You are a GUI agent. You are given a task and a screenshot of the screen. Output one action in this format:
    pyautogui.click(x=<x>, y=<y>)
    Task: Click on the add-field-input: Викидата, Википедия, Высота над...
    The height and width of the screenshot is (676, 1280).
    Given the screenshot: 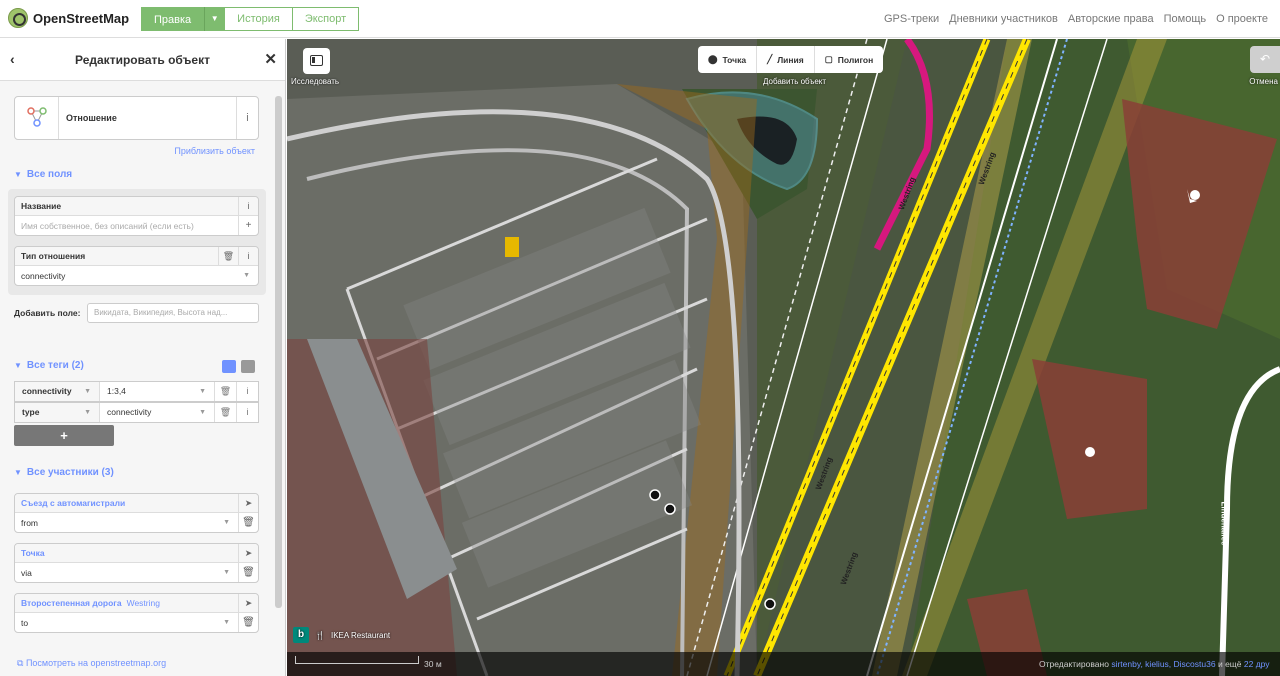 What is the action you would take?
    pyautogui.click(x=173, y=313)
    